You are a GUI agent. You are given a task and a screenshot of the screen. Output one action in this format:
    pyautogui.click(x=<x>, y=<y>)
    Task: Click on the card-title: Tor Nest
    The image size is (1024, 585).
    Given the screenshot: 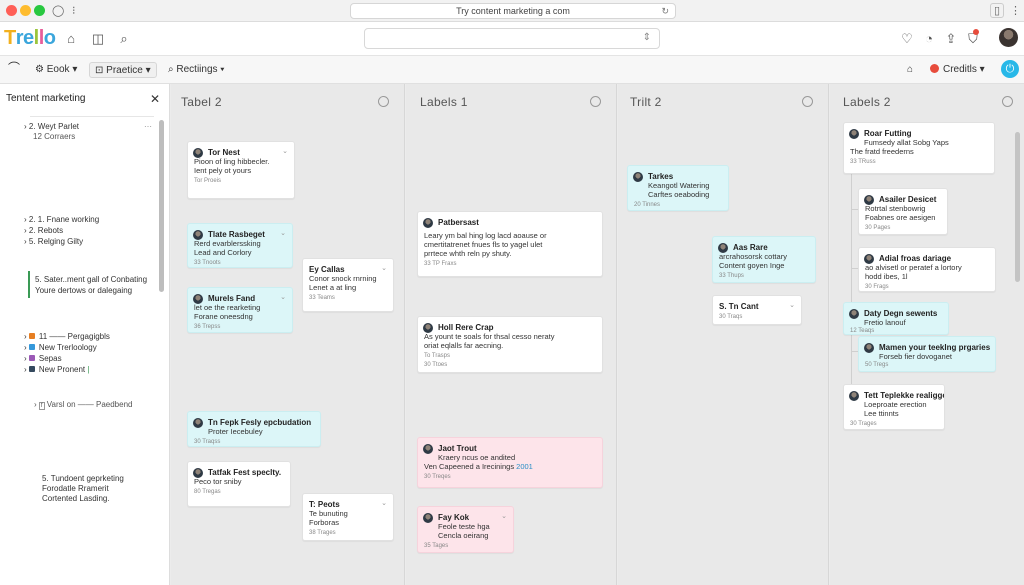 What is the action you would take?
    pyautogui.click(x=224, y=152)
    